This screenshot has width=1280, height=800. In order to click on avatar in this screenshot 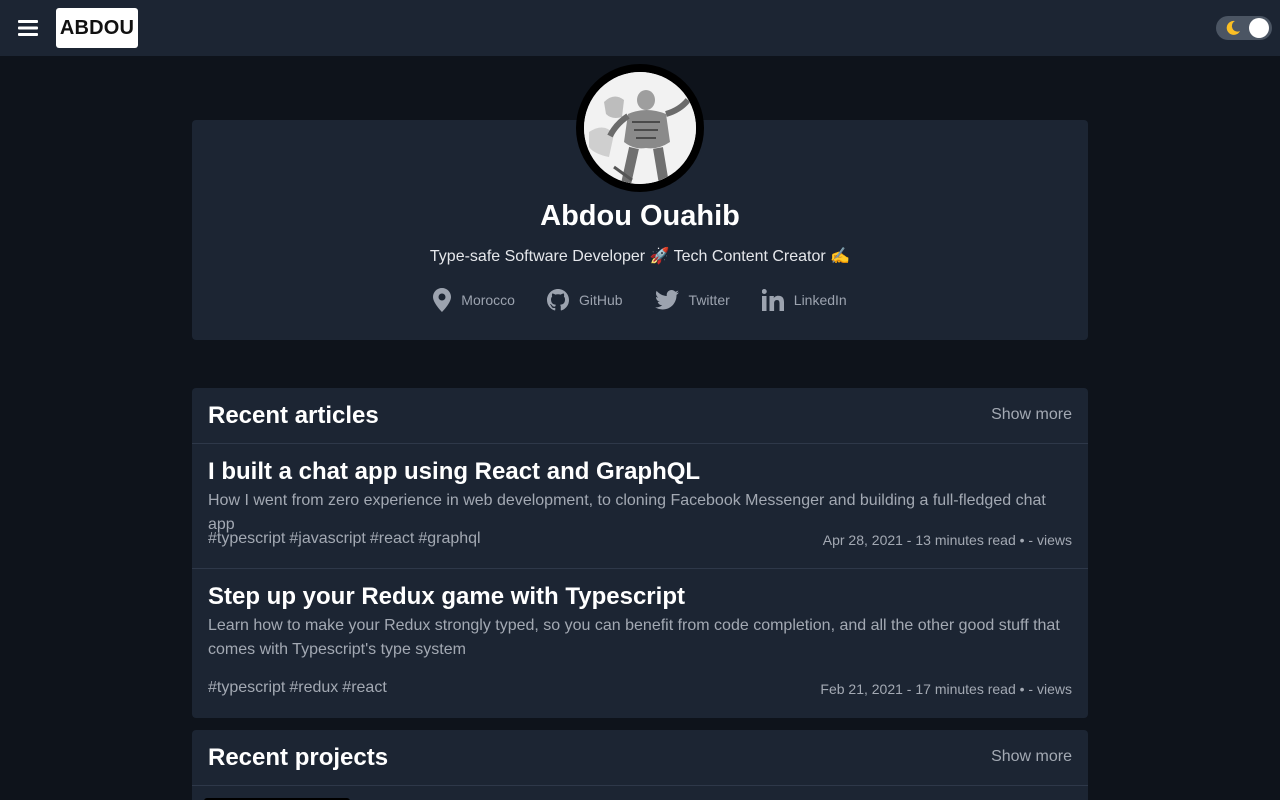, I will do `click(640, 128)`.